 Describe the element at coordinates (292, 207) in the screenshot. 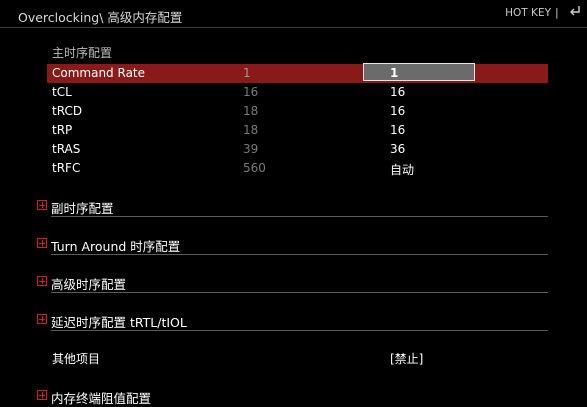

I see `section-secondary-timing: 副时序配置` at that location.